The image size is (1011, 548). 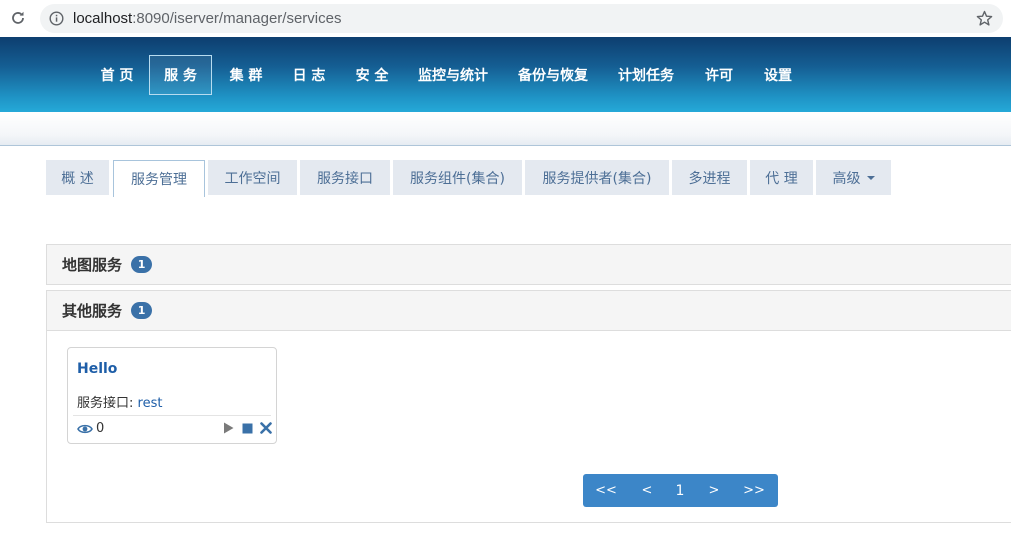 What do you see at coordinates (56, 18) in the screenshot?
I see `info-icon` at bounding box center [56, 18].